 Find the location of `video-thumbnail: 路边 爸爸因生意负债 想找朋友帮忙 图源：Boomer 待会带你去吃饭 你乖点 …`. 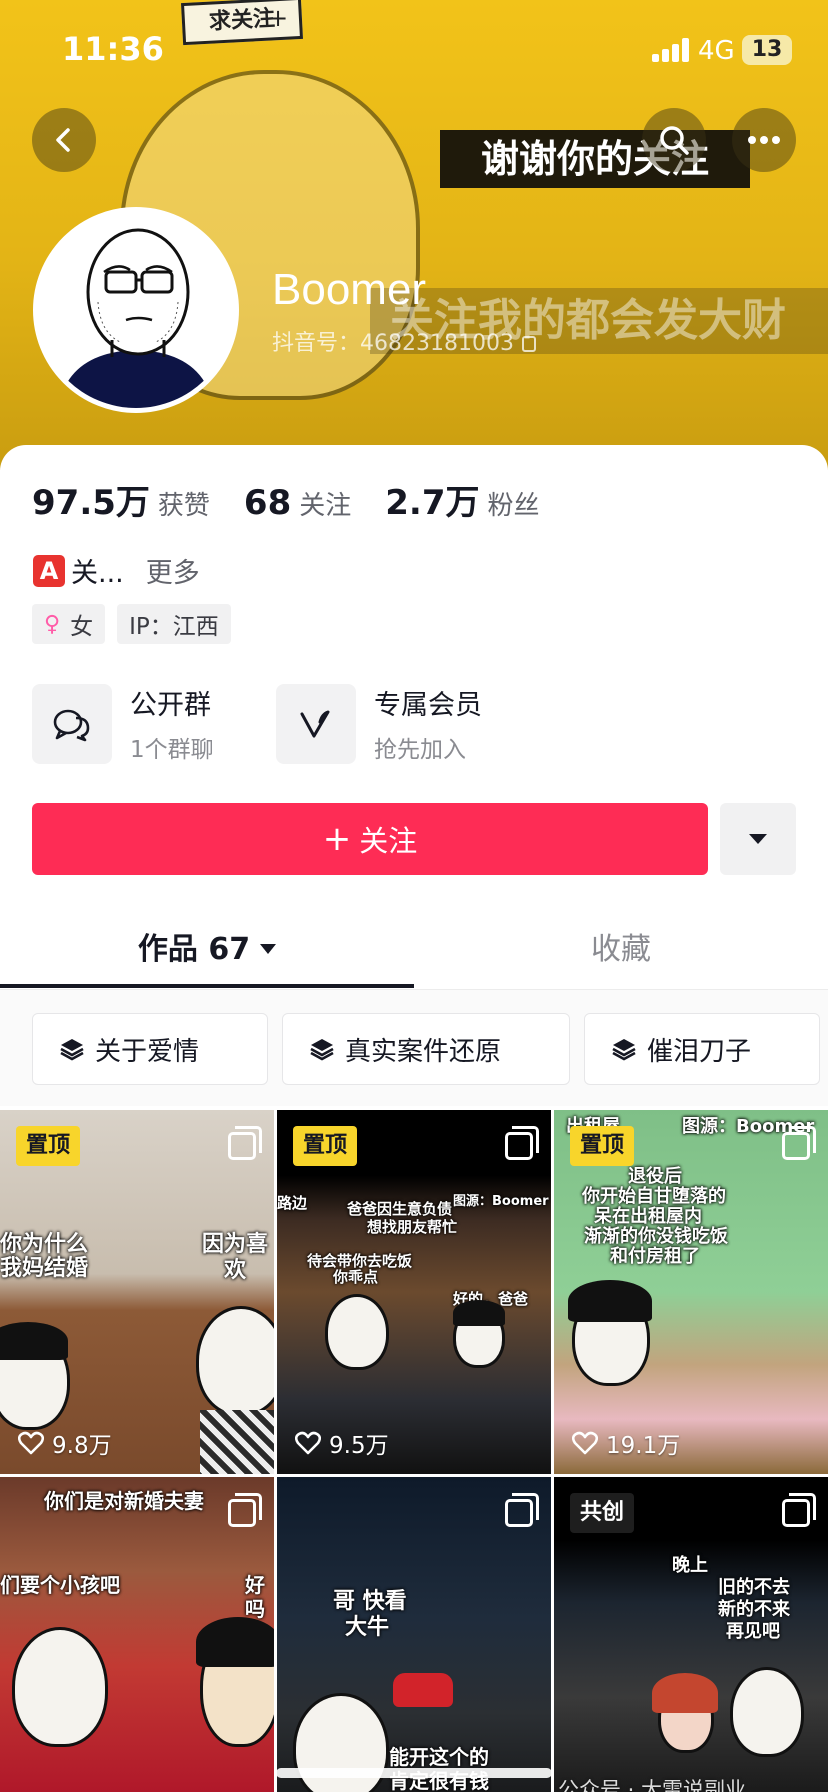

video-thumbnail: 路边 爸爸因生意负债 想找朋友帮忙 图源：Boomer 待会带你去吃饭 你乖点 … is located at coordinates (414, 1292).